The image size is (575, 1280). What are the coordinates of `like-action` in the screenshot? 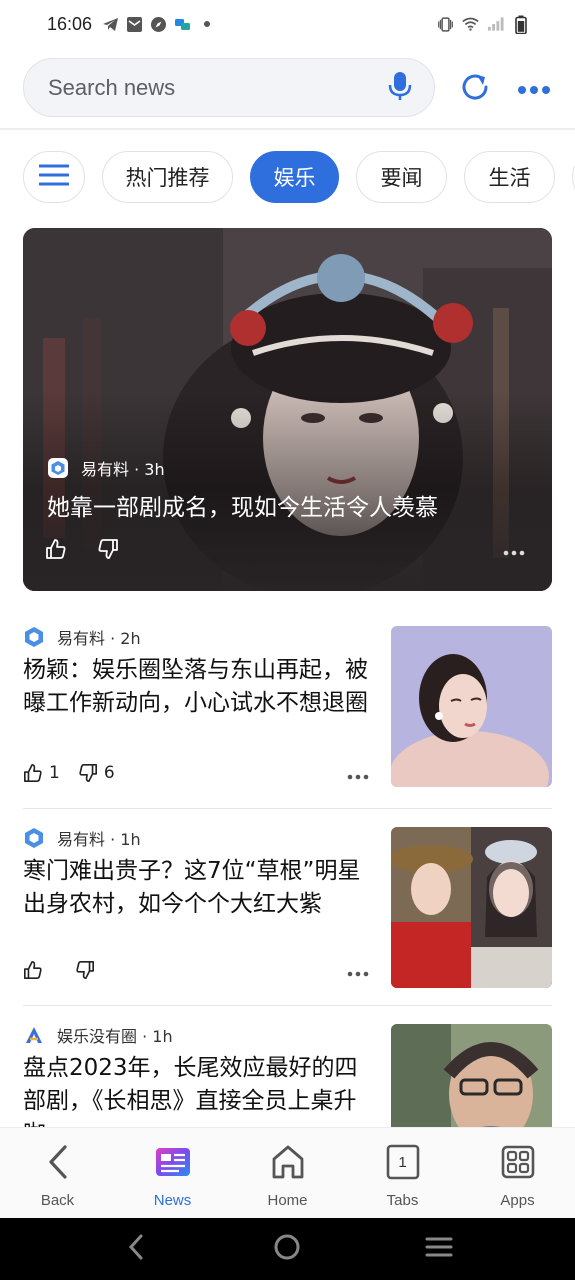 It's located at (33, 970).